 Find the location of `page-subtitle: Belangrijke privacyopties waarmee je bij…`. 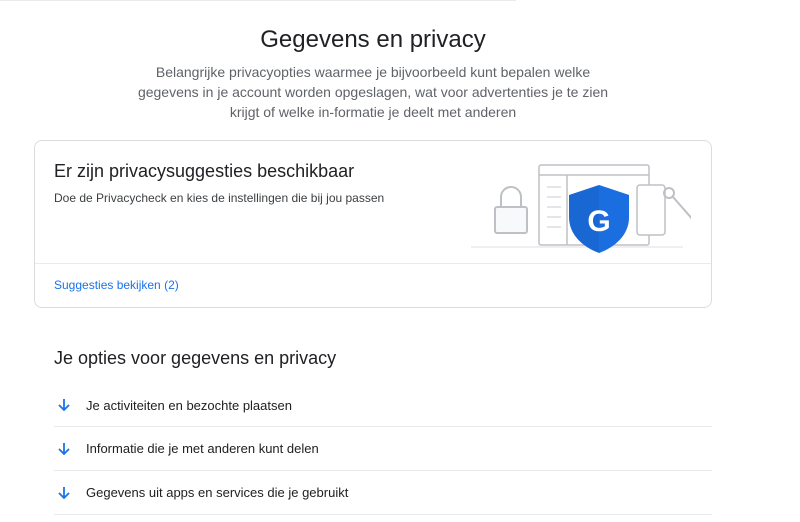

page-subtitle: Belangrijke privacyopties waarmee je bij… is located at coordinates (373, 92).